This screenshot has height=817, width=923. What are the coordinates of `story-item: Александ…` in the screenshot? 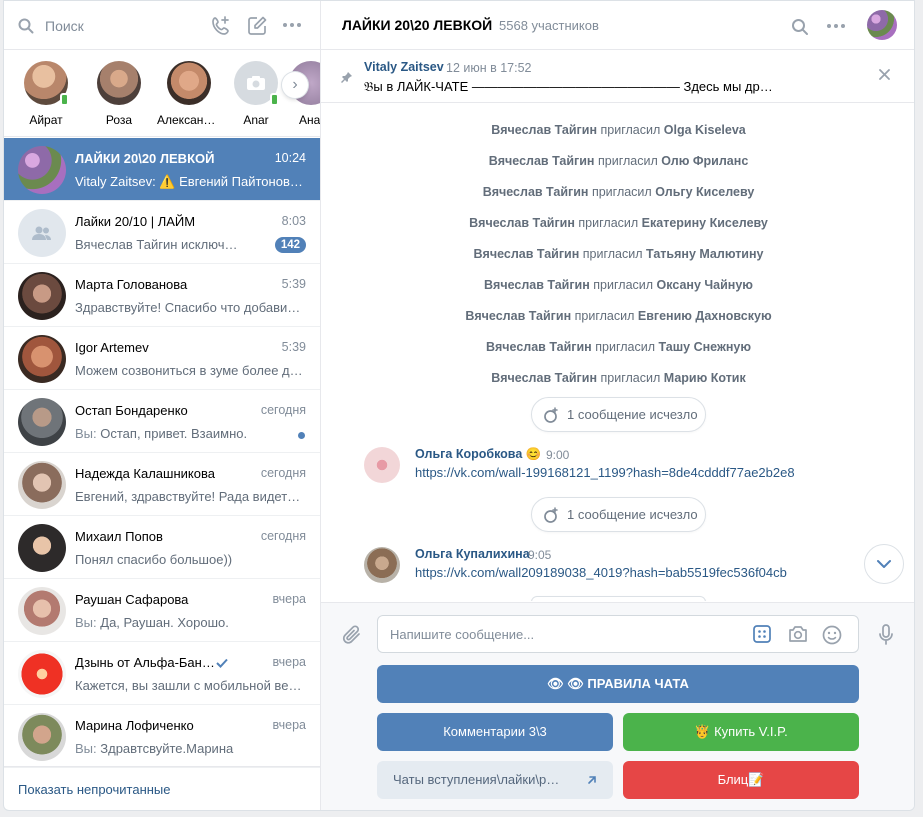 It's located at (189, 94).